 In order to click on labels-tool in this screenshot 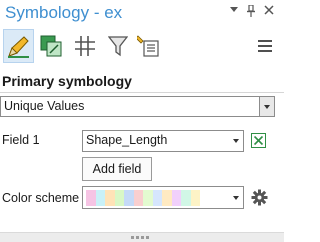, I will do `click(148, 46)`.